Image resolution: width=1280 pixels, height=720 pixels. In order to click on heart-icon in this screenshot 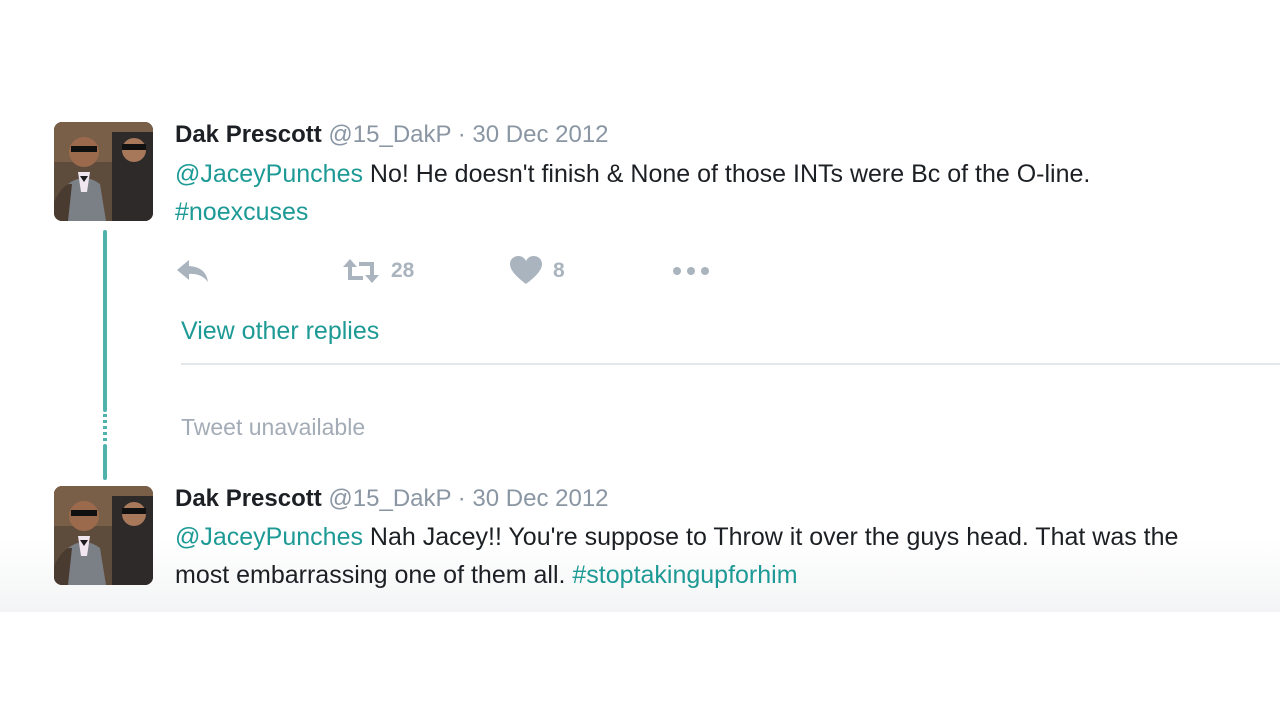, I will do `click(526, 270)`.